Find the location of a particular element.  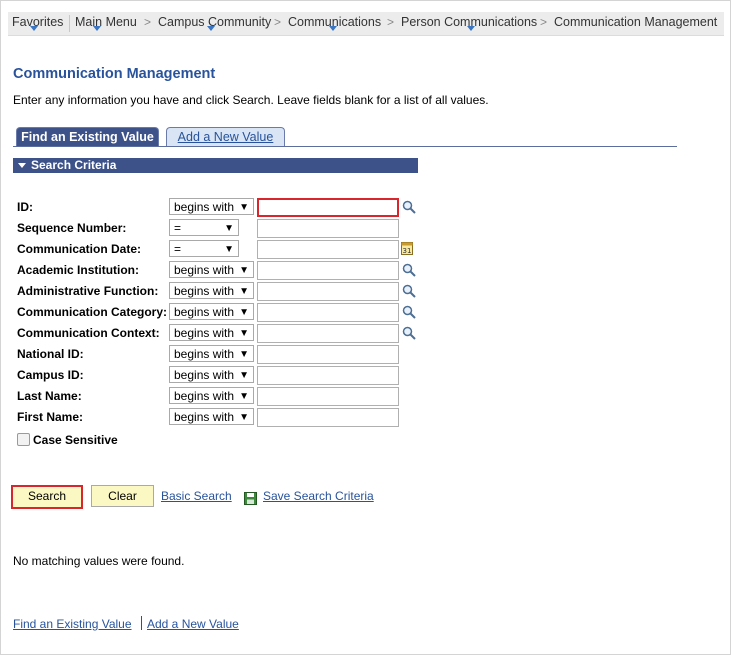

nav-communication-management: Communication Management is located at coordinates (635, 22).